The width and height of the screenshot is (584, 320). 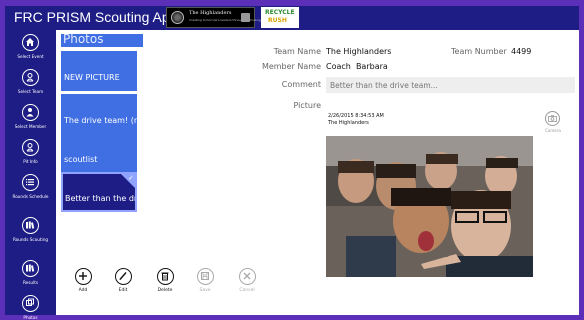 What do you see at coordinates (280, 12) in the screenshot?
I see `recycle-text: RECYCLE` at bounding box center [280, 12].